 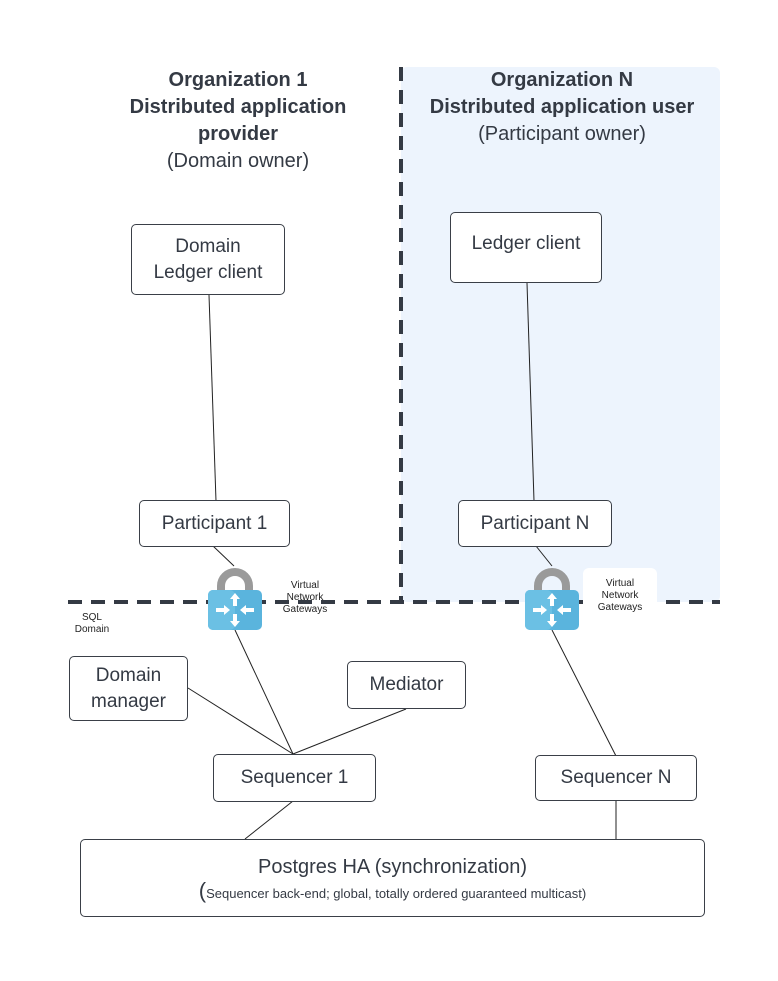 I want to click on domain-manager-node: Domain manager, so click(x=128, y=688).